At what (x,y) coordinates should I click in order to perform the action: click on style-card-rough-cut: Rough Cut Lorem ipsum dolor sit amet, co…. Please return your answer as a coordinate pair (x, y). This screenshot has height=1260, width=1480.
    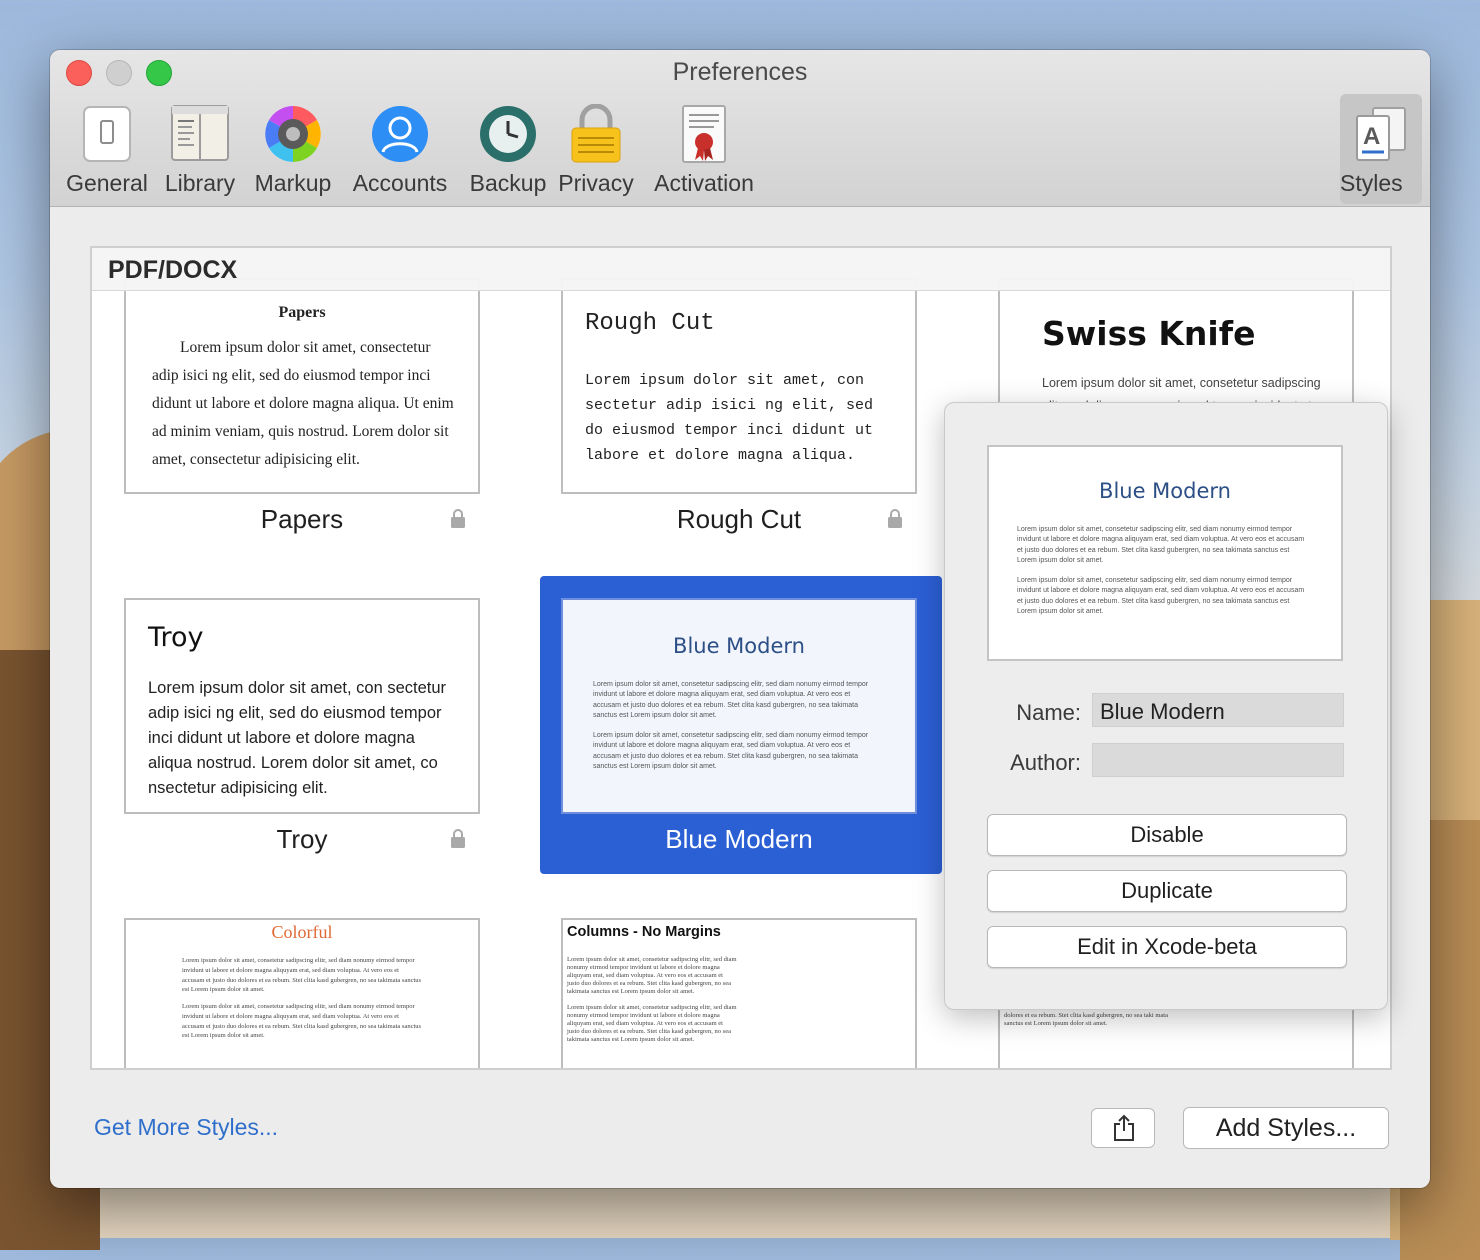
    Looking at the image, I should click on (739, 386).